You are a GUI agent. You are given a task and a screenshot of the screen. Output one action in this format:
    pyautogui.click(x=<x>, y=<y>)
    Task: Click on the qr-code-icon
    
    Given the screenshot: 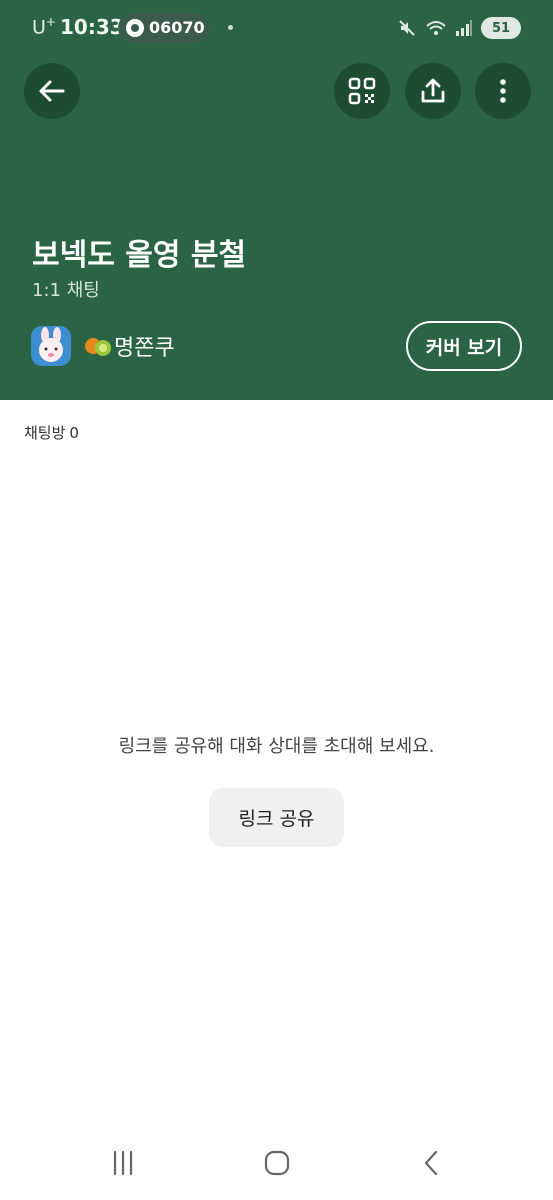 What is the action you would take?
    pyautogui.click(x=362, y=91)
    